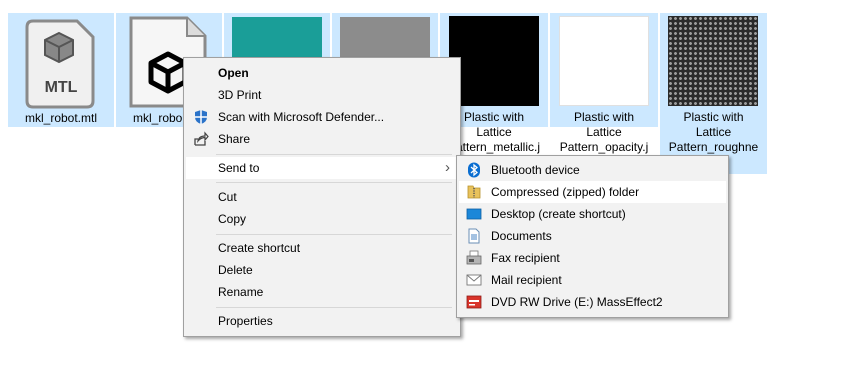 The height and width of the screenshot is (392, 851). What do you see at coordinates (474, 280) in the screenshot?
I see `mail-icon` at bounding box center [474, 280].